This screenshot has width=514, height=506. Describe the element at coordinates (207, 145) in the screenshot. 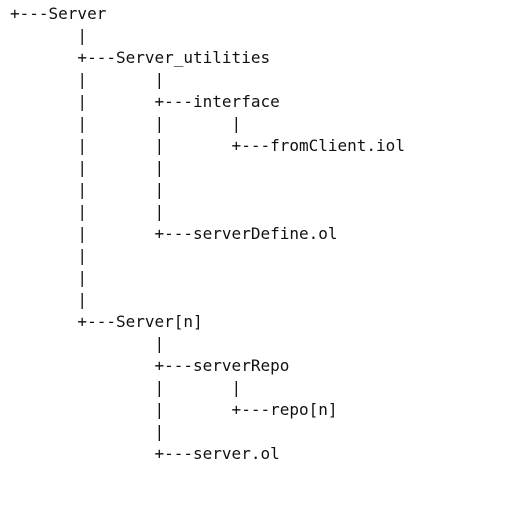

I see `tree-node-fromclient-iol: | | +---fromClient.iol` at that location.